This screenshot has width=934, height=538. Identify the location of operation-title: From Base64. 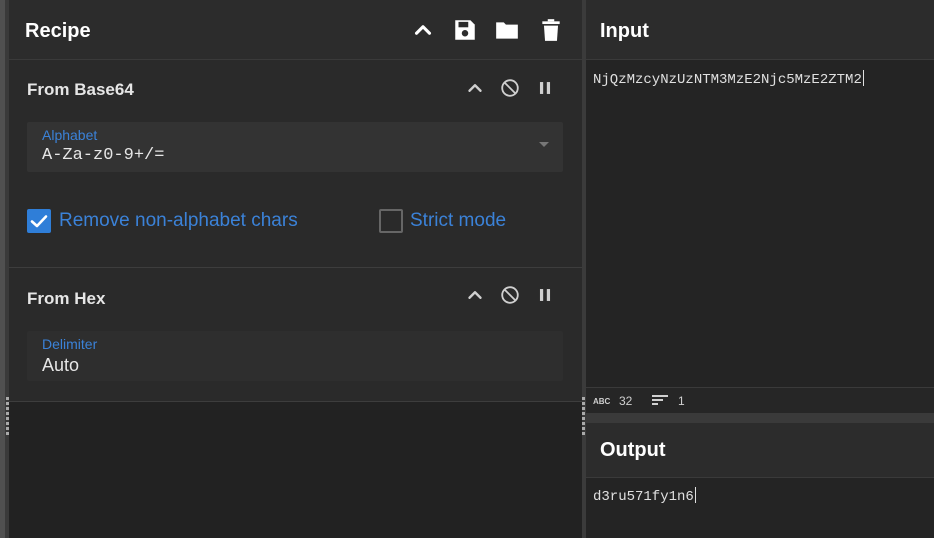
(80, 89).